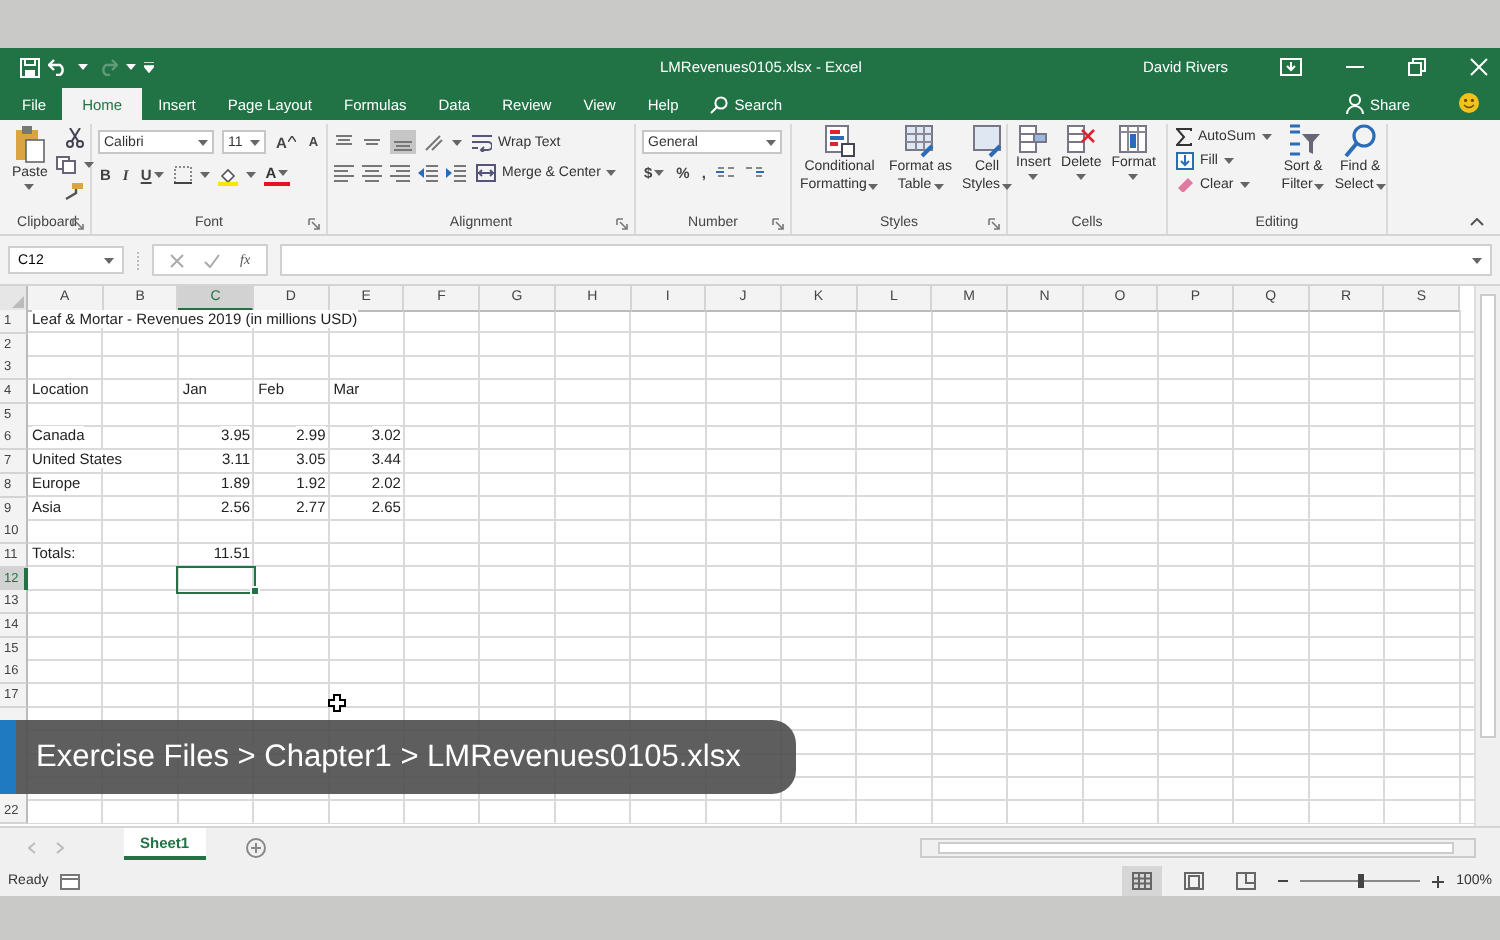 The width and height of the screenshot is (1500, 940). What do you see at coordinates (1198, 847) in the screenshot?
I see `horizontal-scrollbar` at bounding box center [1198, 847].